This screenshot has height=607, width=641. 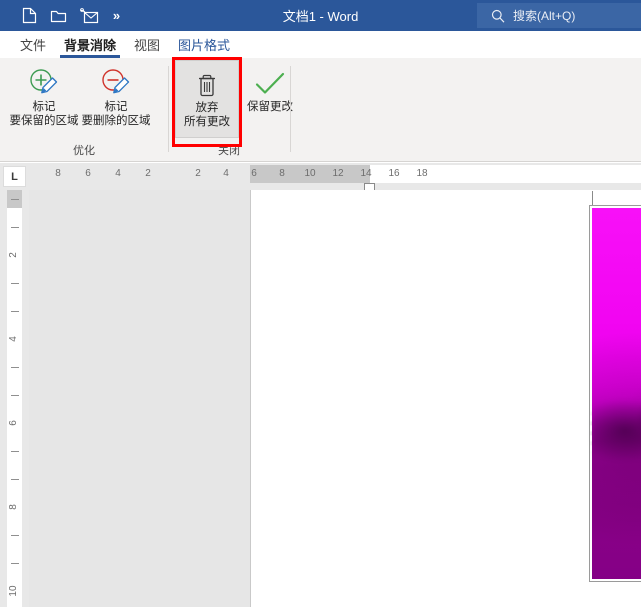 I want to click on hruler-tick-16r: 16, so click(x=394, y=173).